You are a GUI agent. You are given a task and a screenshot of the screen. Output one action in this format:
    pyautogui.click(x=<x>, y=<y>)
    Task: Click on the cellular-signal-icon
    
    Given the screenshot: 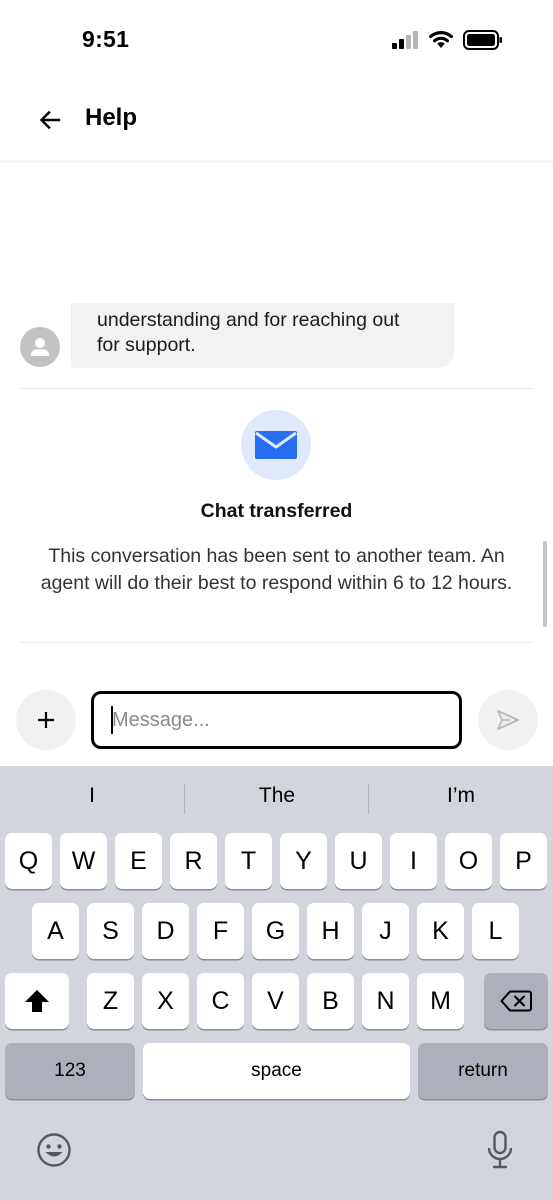 What is the action you would take?
    pyautogui.click(x=405, y=40)
    